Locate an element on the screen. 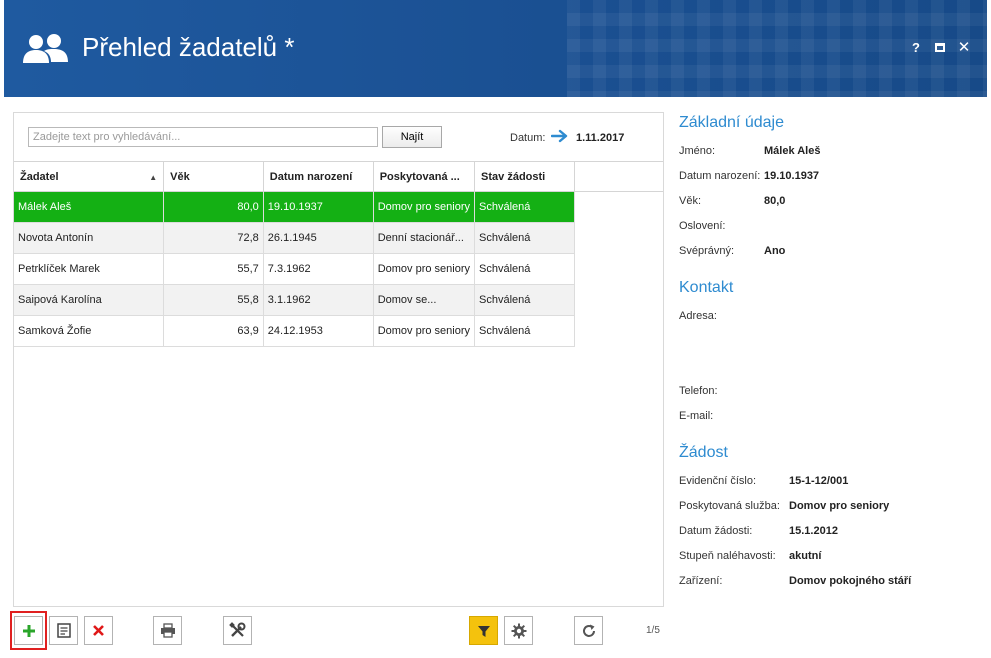  service-label: Poskytovaná služba: is located at coordinates (729, 506).